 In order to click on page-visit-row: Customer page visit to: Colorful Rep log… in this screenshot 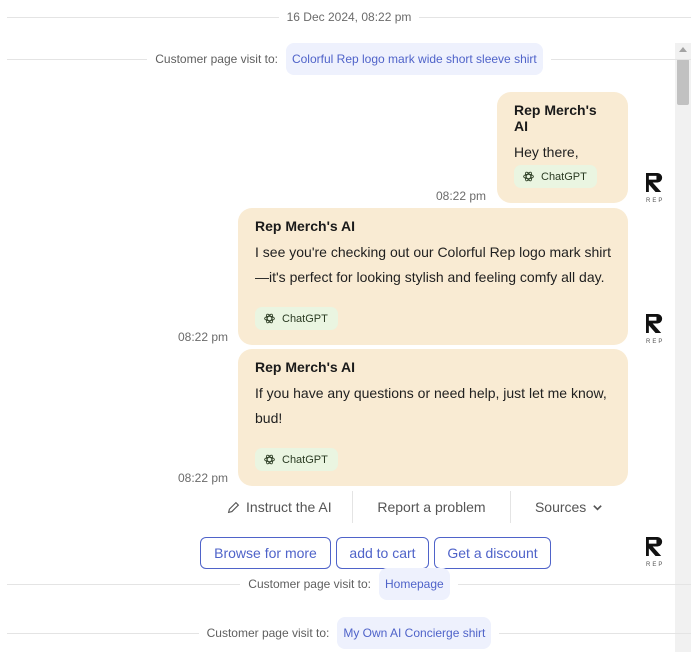, I will do `click(349, 59)`.